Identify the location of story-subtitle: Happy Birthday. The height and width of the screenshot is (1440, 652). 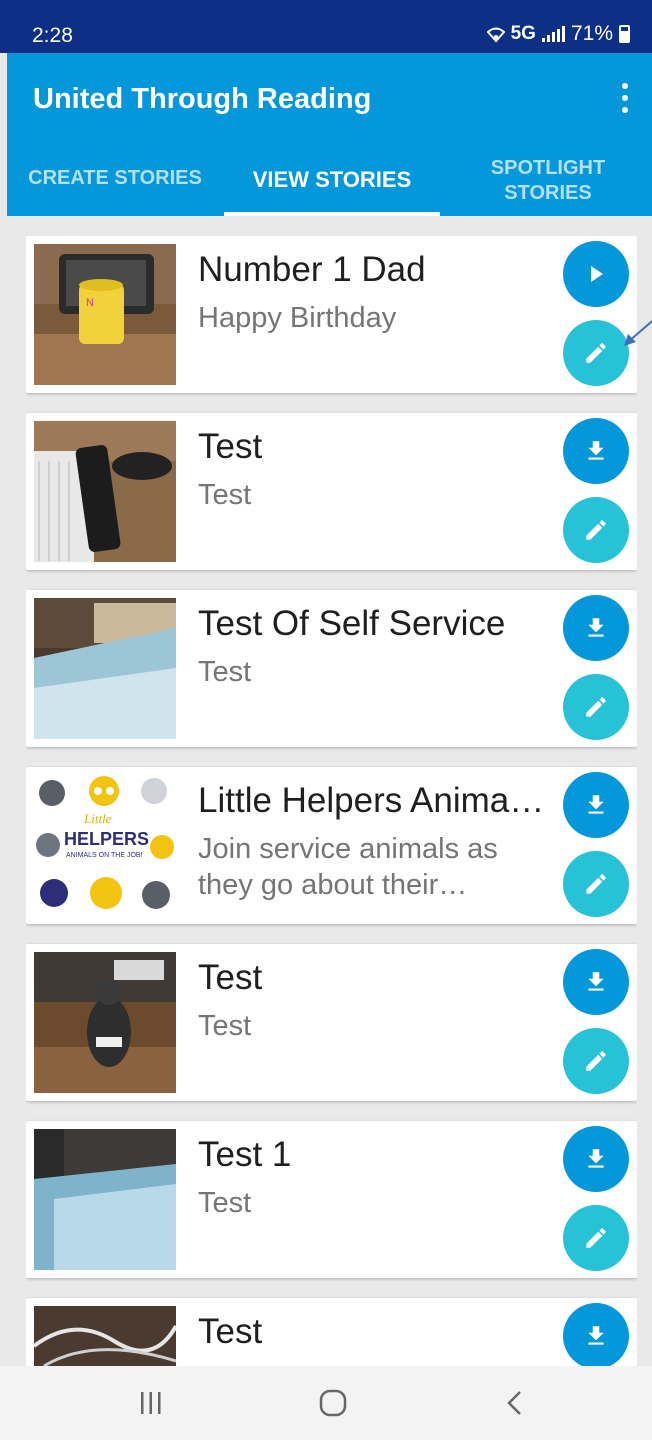
(297, 318).